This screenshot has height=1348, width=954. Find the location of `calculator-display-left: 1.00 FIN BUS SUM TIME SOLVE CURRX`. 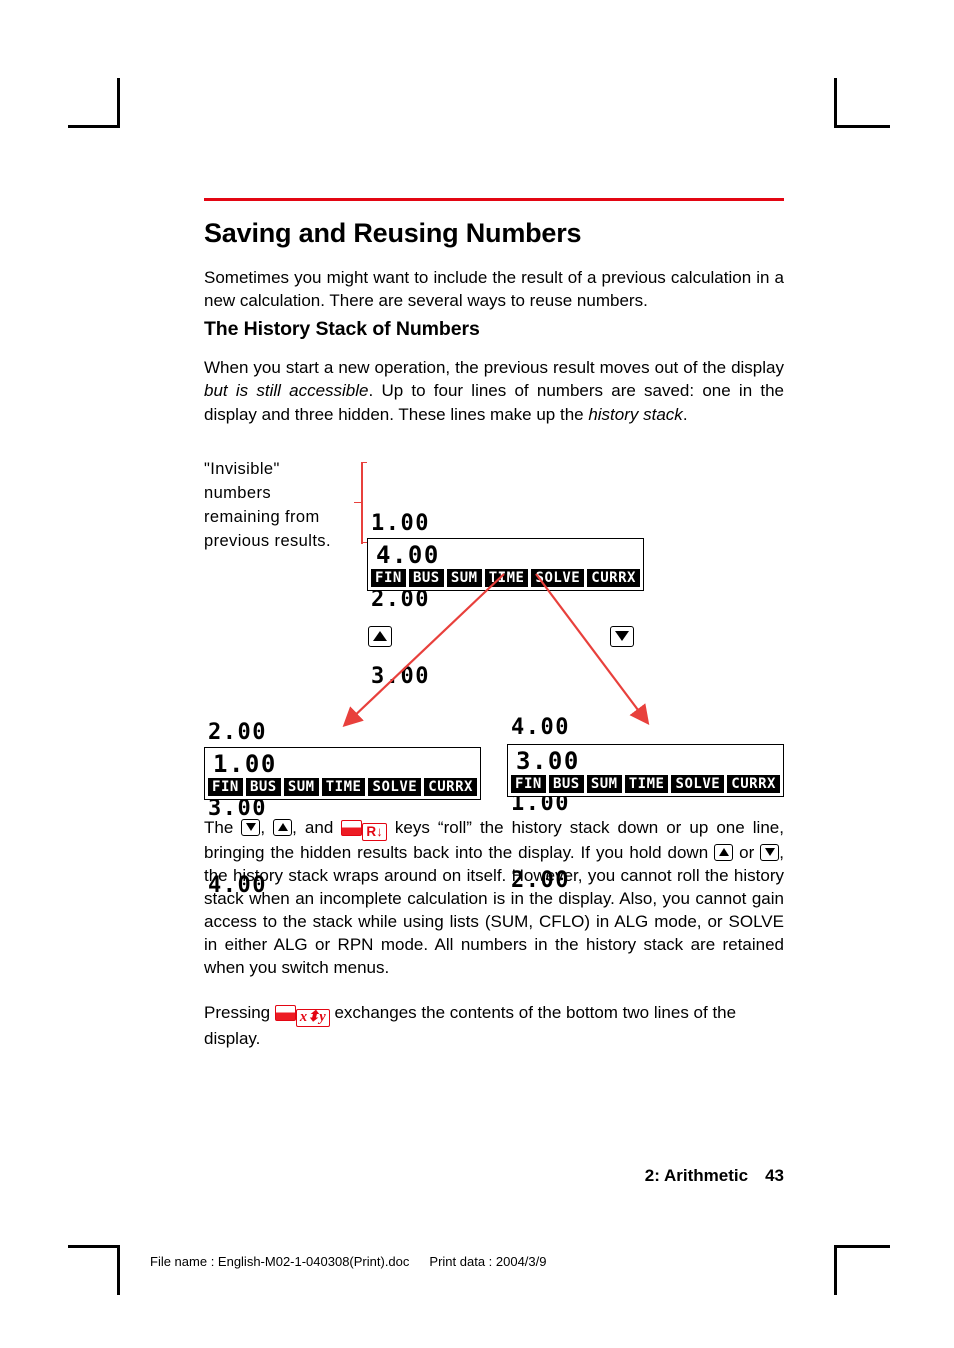

calculator-display-left: 1.00 FIN BUS SUM TIME SOLVE CURRX is located at coordinates (342, 773).